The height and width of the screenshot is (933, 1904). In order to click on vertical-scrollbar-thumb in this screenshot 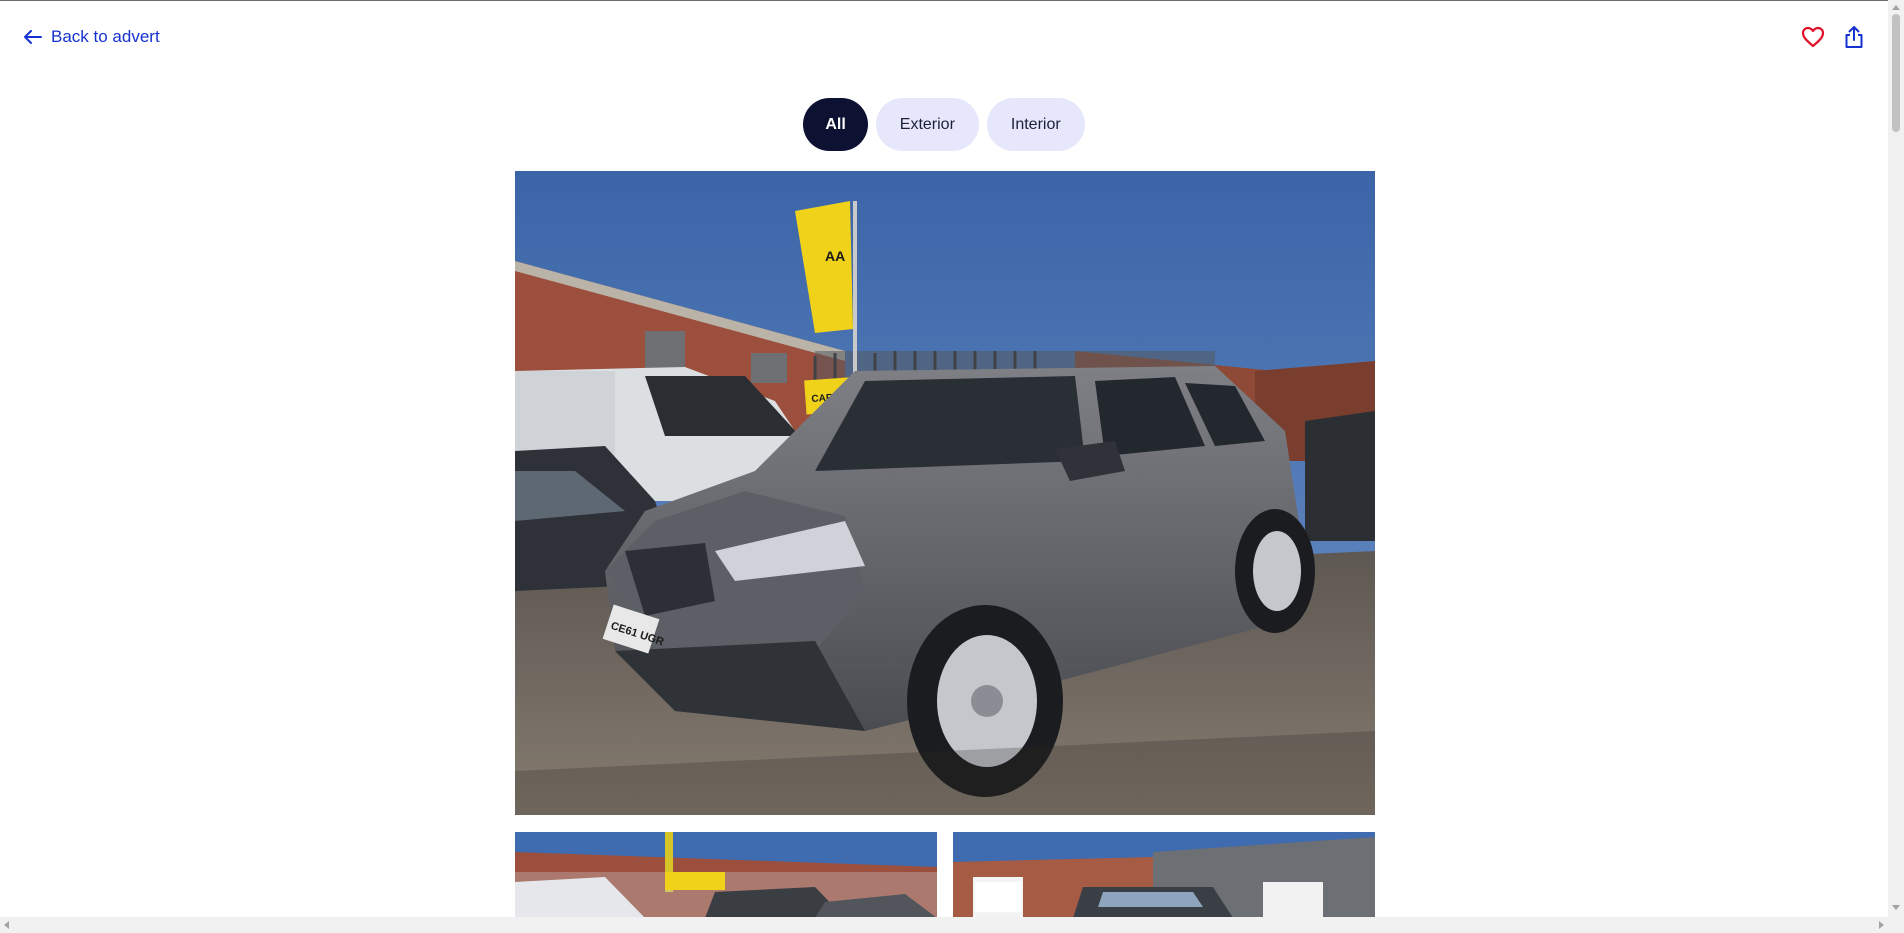, I will do `click(1896, 73)`.